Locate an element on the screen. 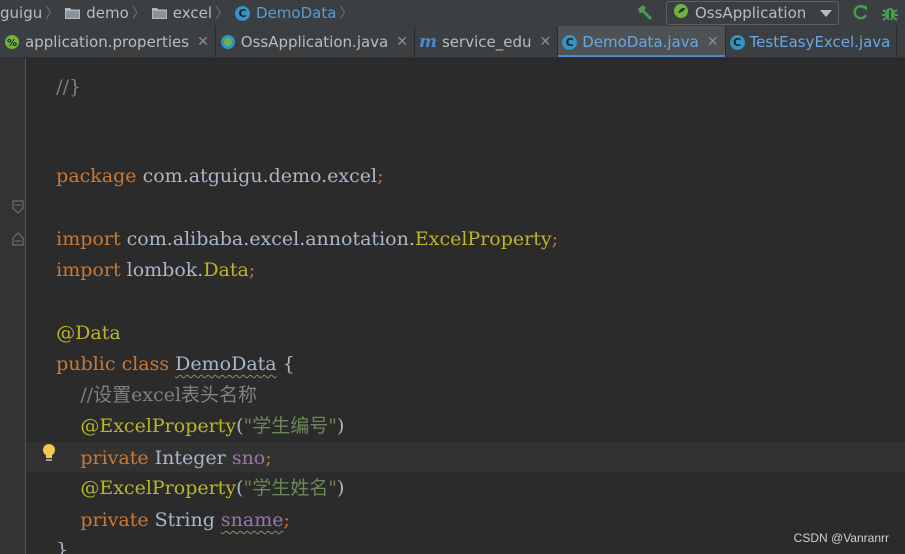 The height and width of the screenshot is (554, 905). tab-label: DemoData.java is located at coordinates (640, 42).